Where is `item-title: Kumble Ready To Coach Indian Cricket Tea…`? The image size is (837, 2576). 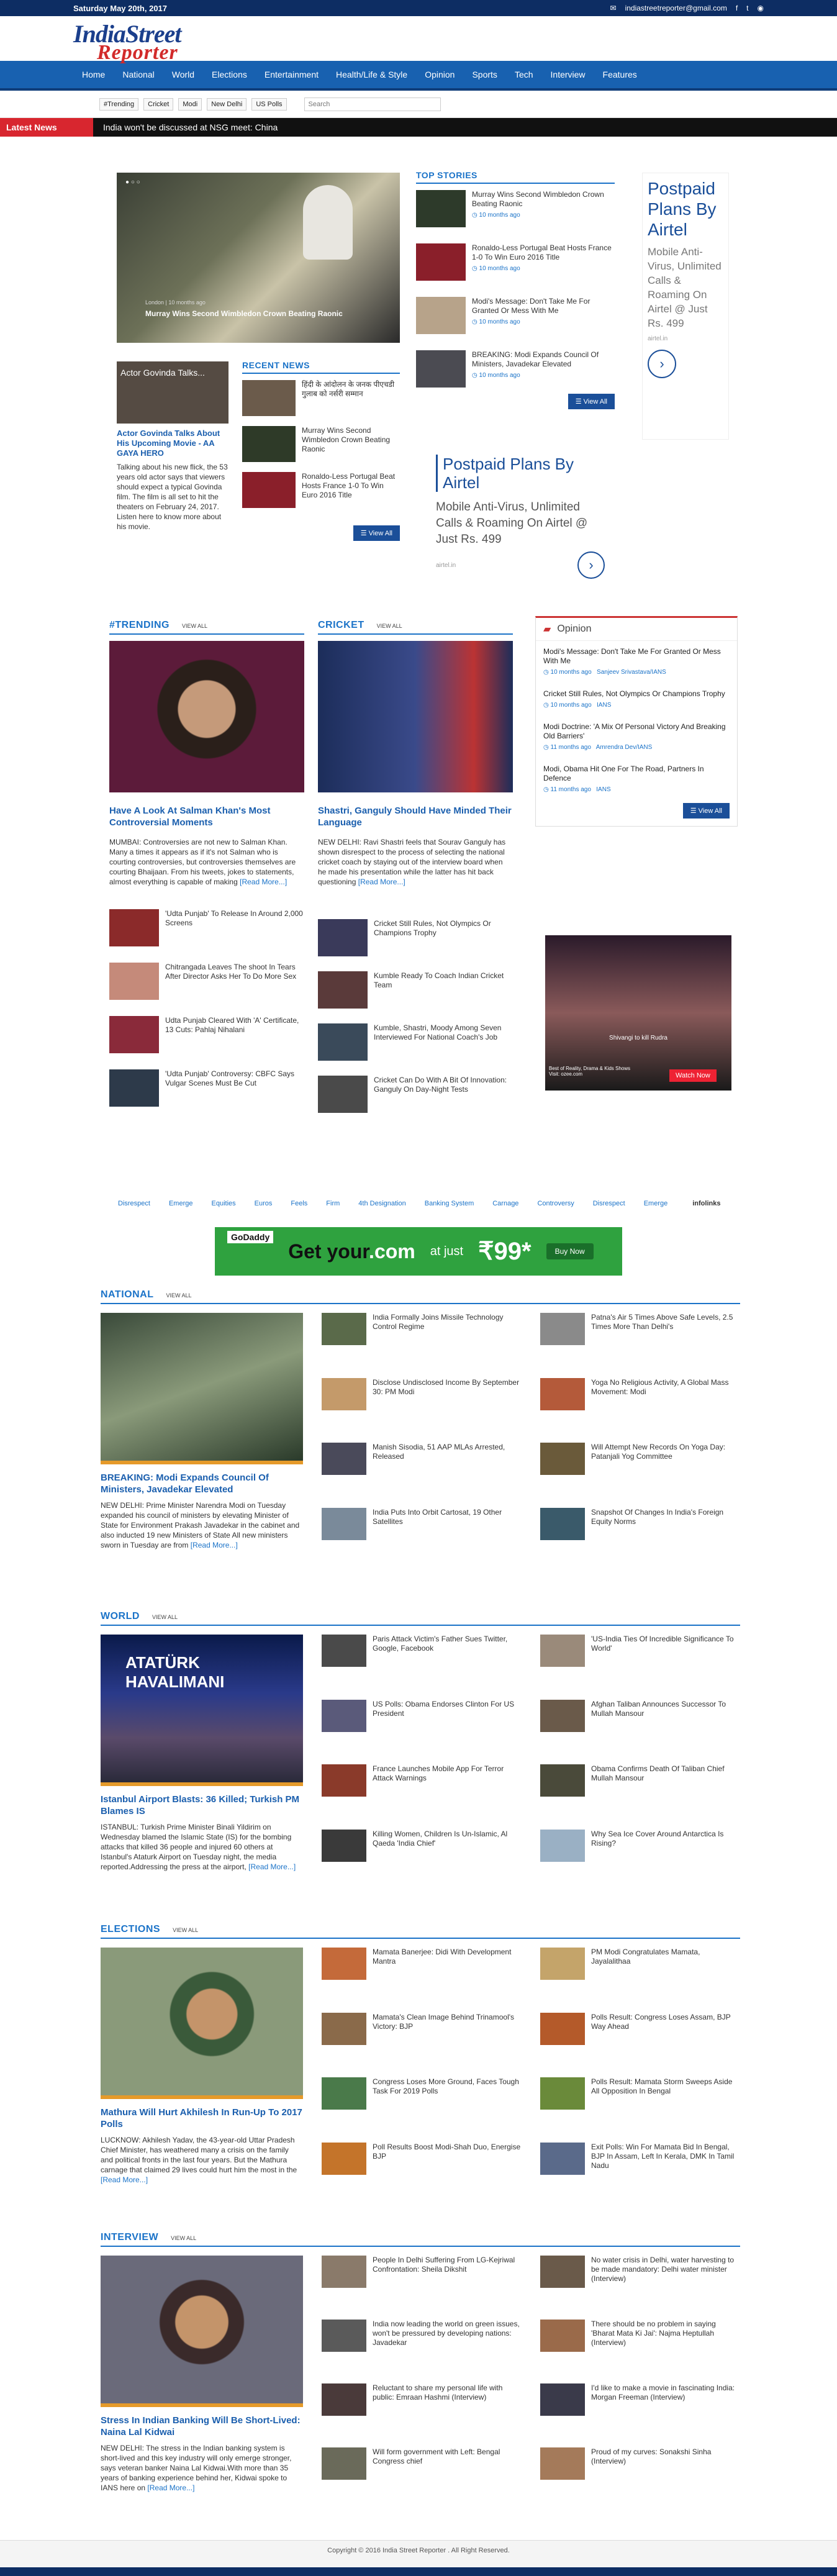 item-title: Kumble Ready To Coach Indian Cricket Tea… is located at coordinates (444, 990).